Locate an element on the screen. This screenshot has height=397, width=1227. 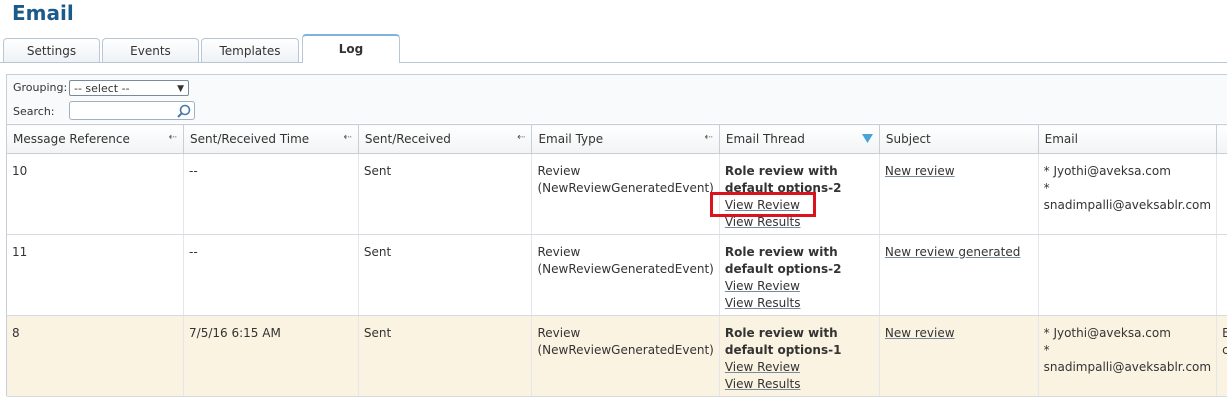
tab-events: Events is located at coordinates (150, 50).